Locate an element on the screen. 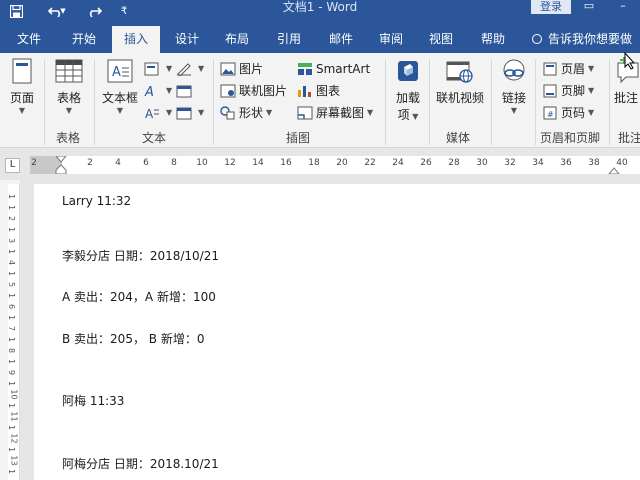 The image size is (640, 480). indent-marker-icon is located at coordinates (61, 165).